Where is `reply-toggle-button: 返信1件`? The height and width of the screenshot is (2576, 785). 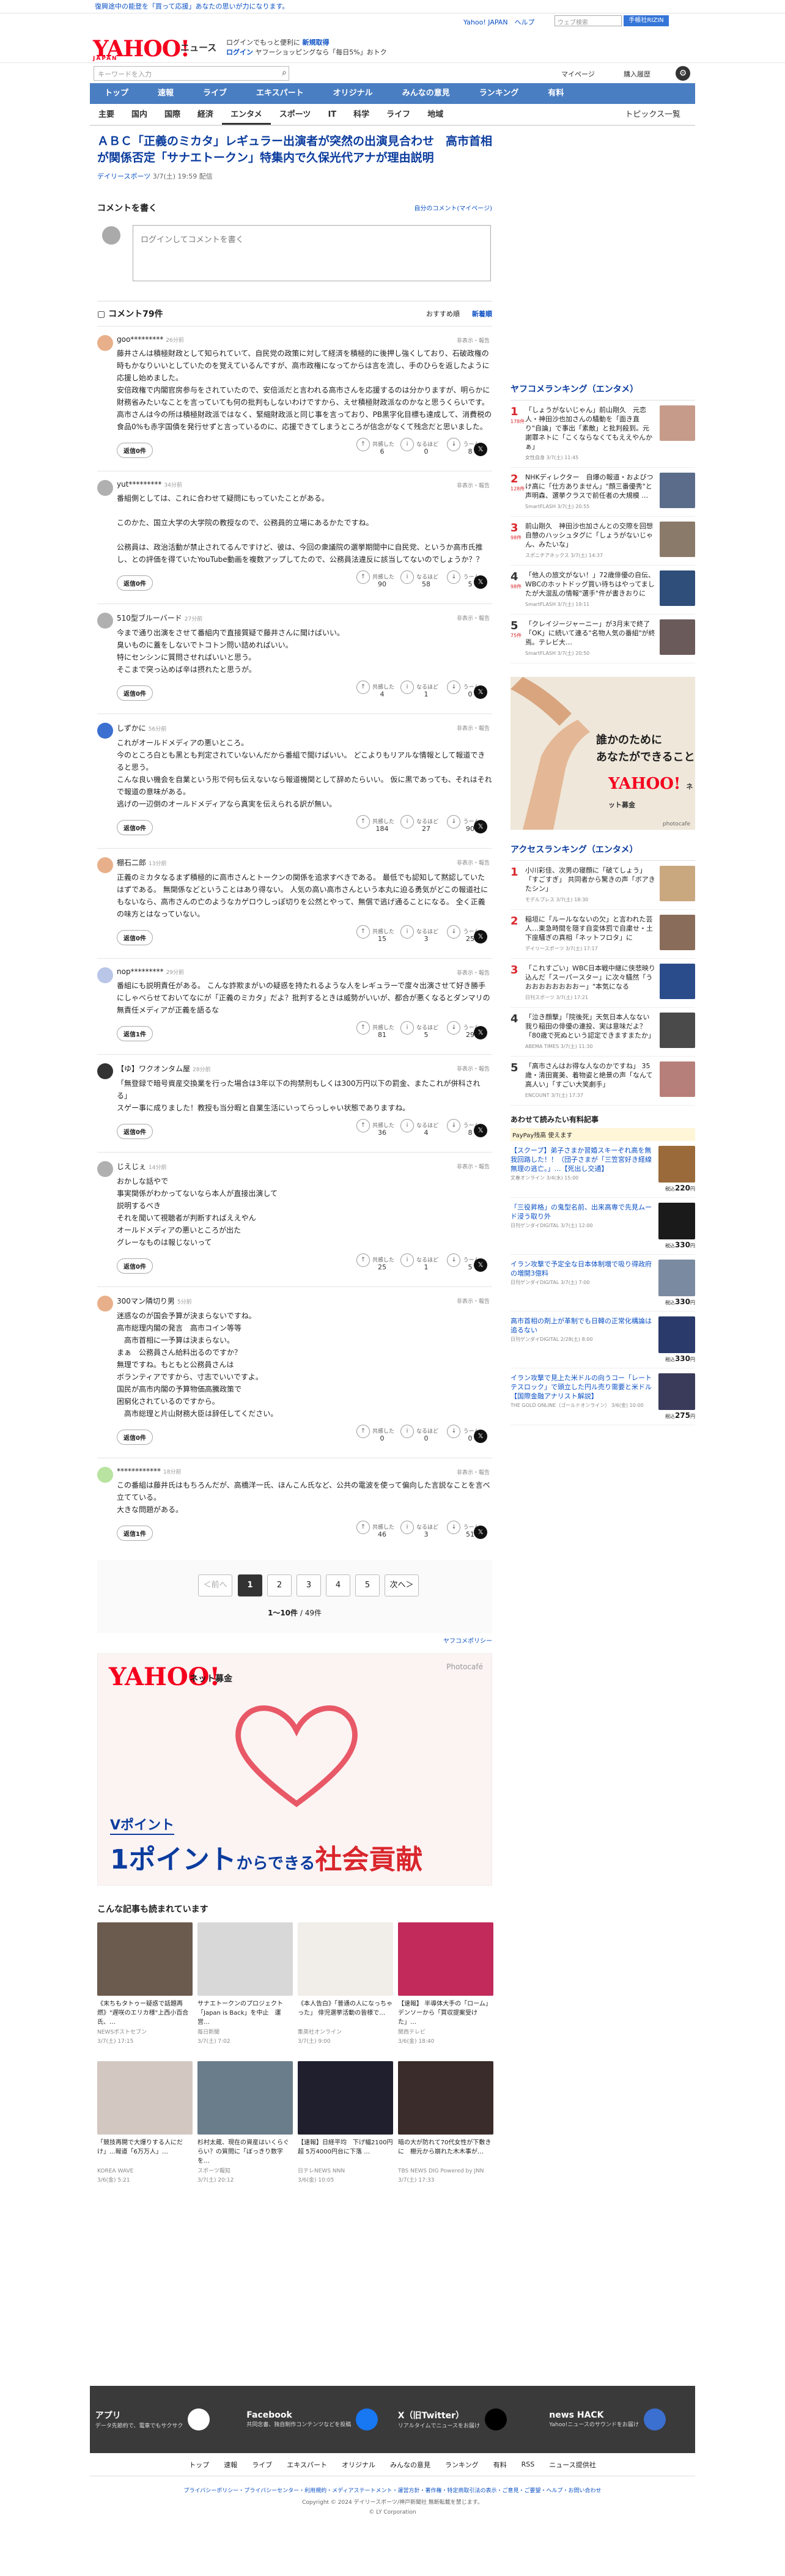 reply-toggle-button: 返信1件 is located at coordinates (135, 1033).